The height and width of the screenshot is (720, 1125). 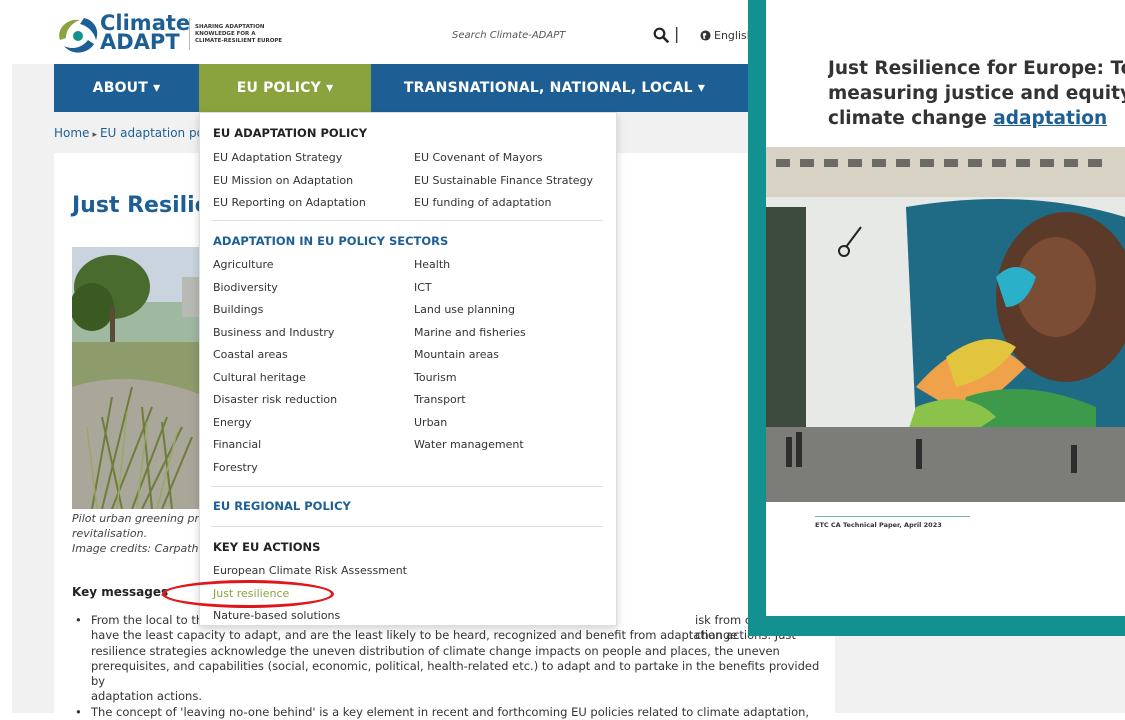 I want to click on language-selector: English, so click(x=727, y=35).